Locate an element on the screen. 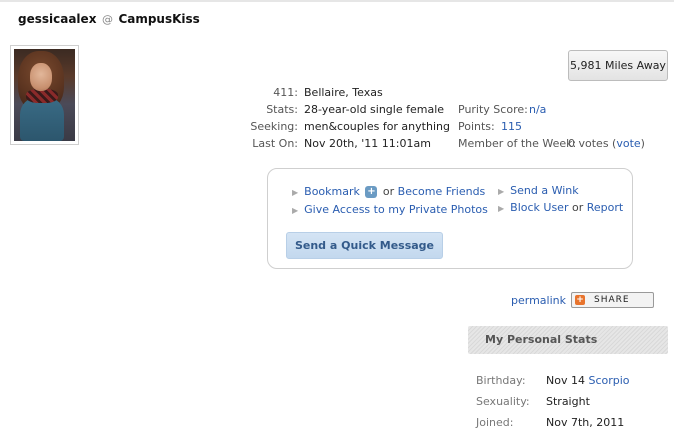  send-wink-link: Send a Wink is located at coordinates (544, 190).